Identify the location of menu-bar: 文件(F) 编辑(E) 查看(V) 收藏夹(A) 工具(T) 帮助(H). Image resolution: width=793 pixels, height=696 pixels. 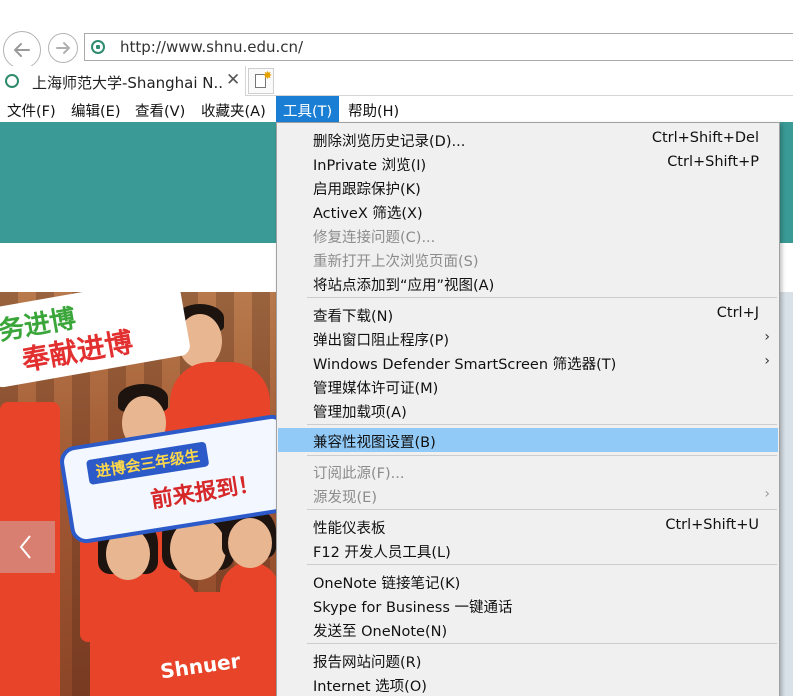
(396, 109).